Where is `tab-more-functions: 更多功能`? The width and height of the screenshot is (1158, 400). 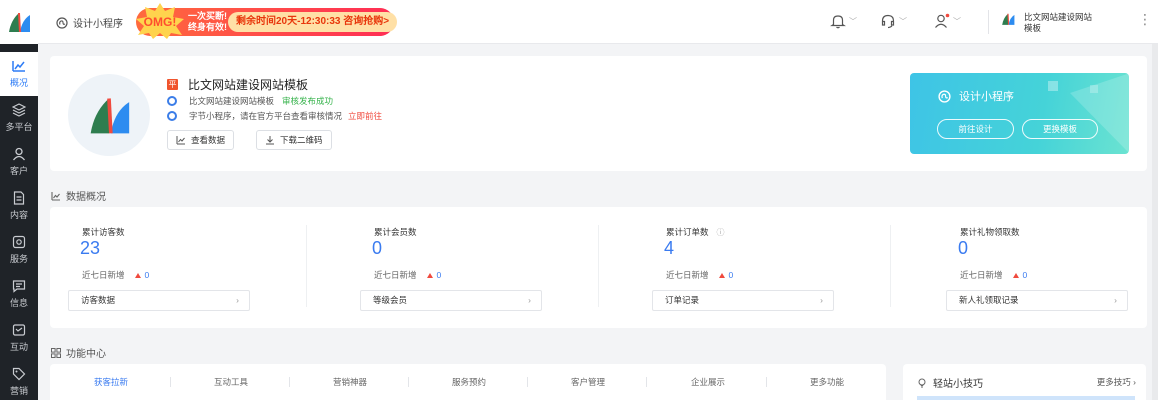 tab-more-functions: 更多功能 is located at coordinates (827, 382).